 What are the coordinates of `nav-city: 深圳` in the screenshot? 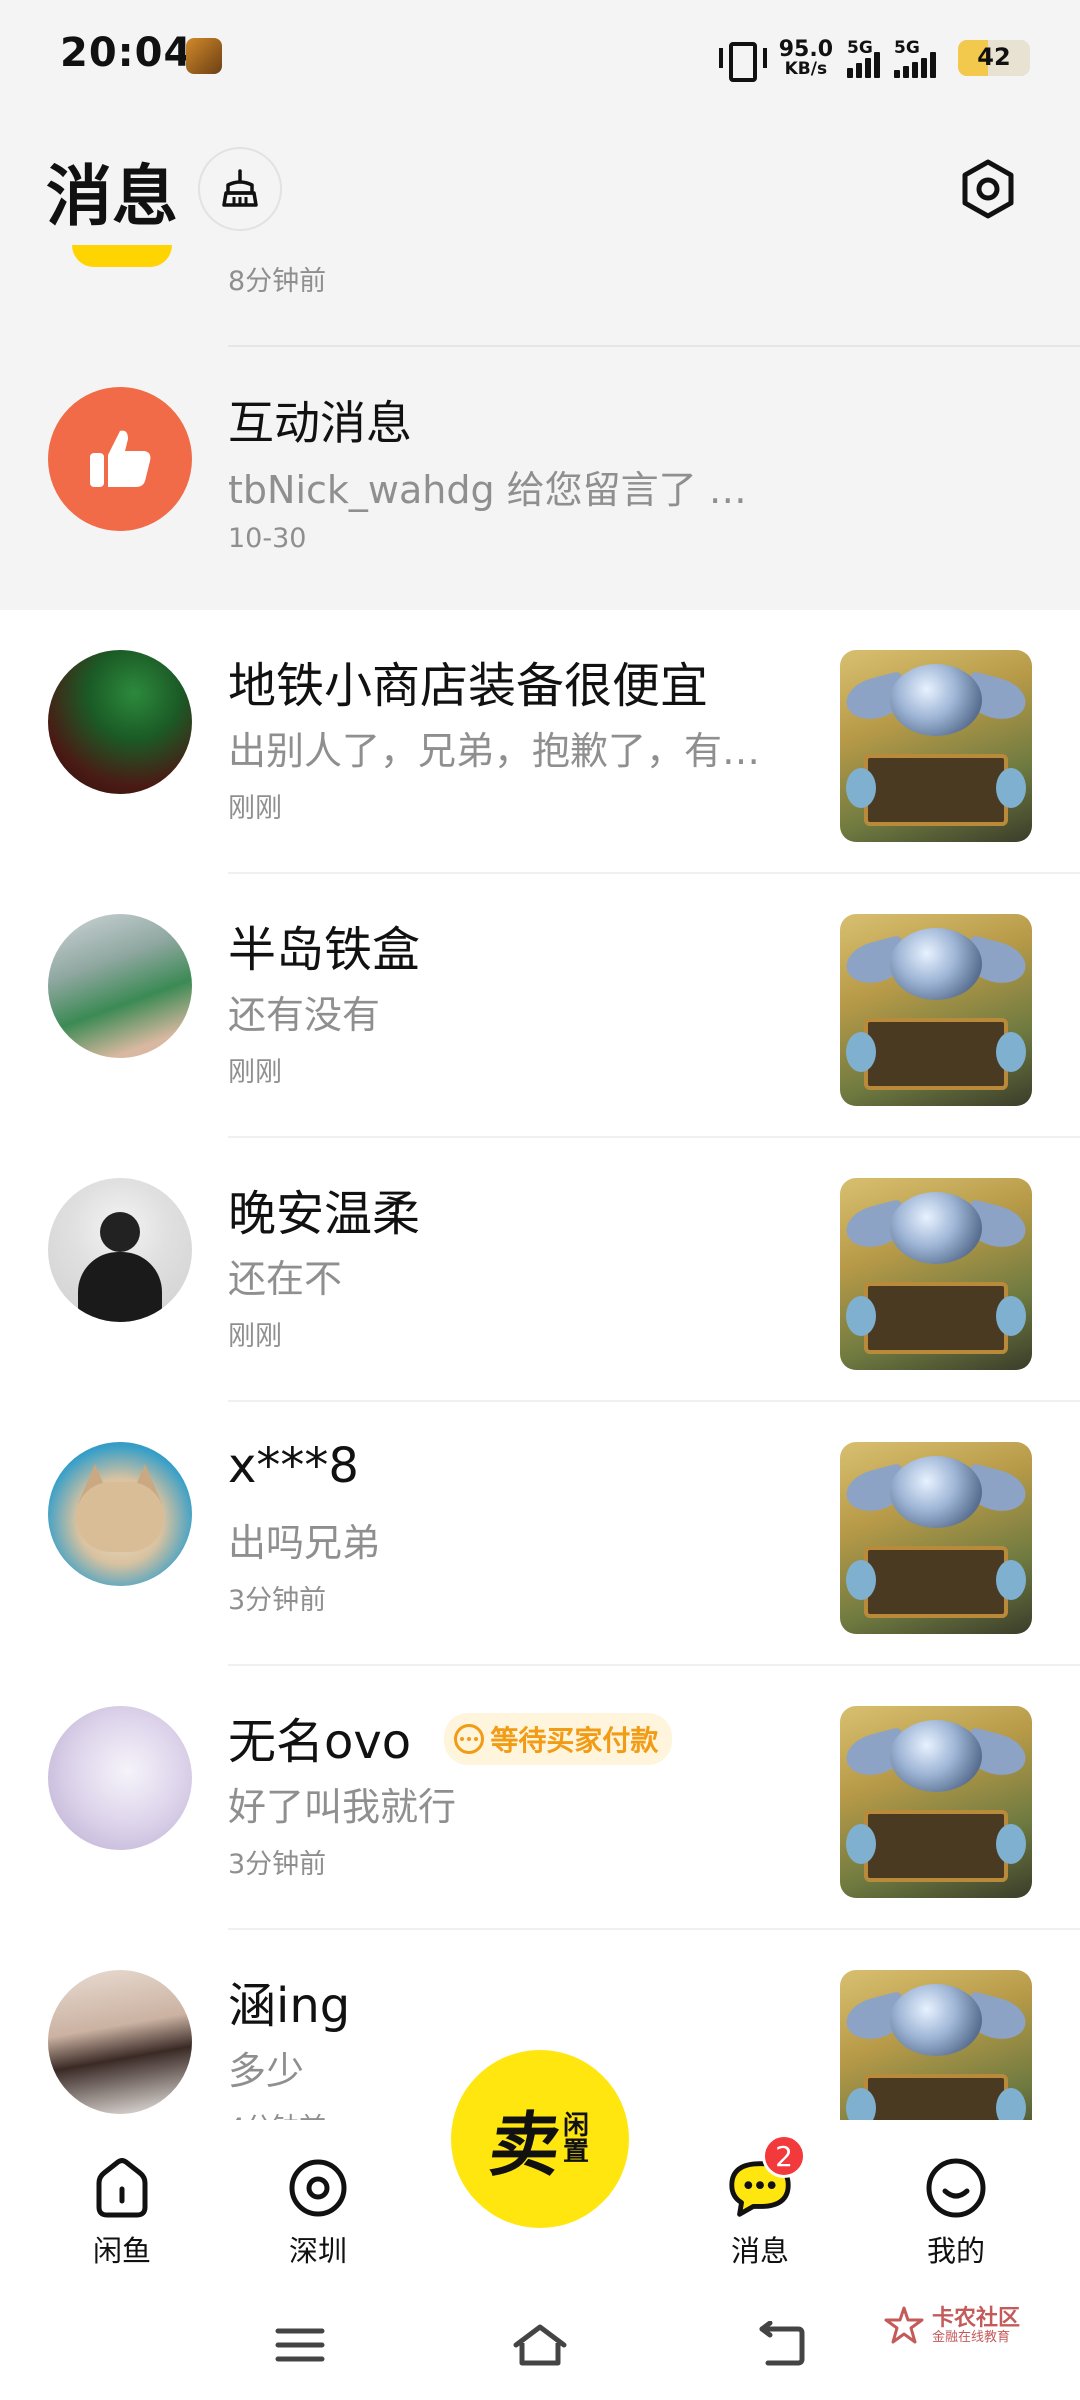 It's located at (318, 2211).